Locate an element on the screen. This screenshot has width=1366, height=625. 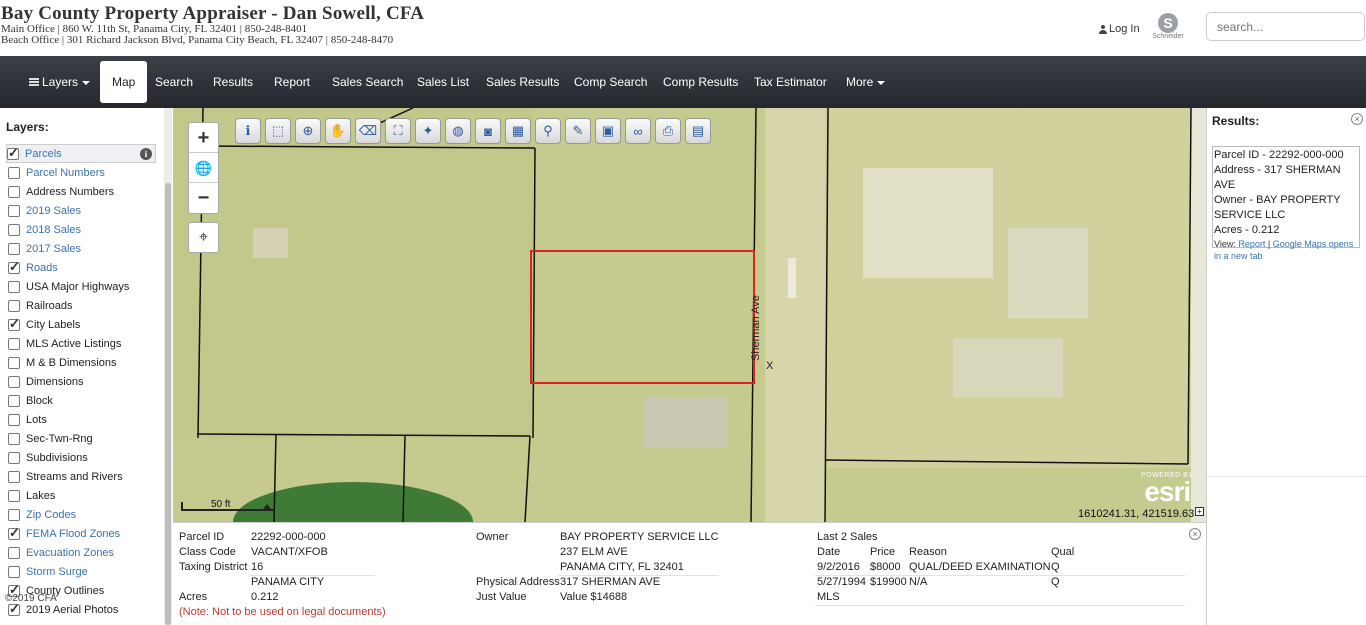
layer-label: Subdivisions is located at coordinates (57, 458).